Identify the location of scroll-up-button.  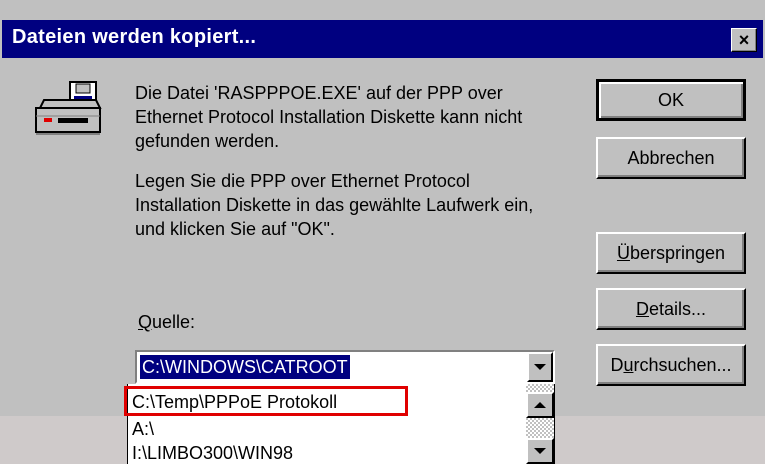
(540, 405).